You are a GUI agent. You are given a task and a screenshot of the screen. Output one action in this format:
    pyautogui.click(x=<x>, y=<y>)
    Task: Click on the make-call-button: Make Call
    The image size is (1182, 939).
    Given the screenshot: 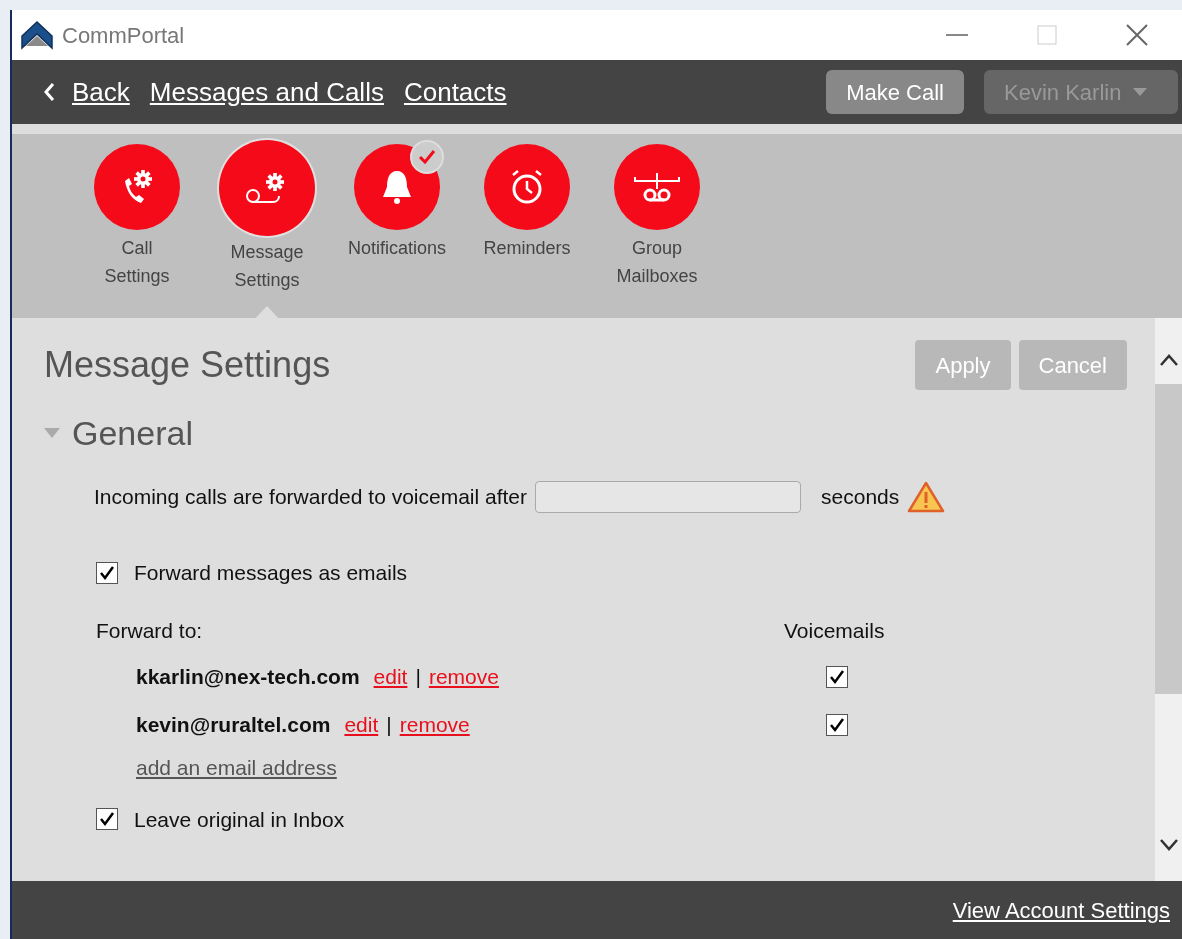 What is the action you would take?
    pyautogui.click(x=895, y=92)
    